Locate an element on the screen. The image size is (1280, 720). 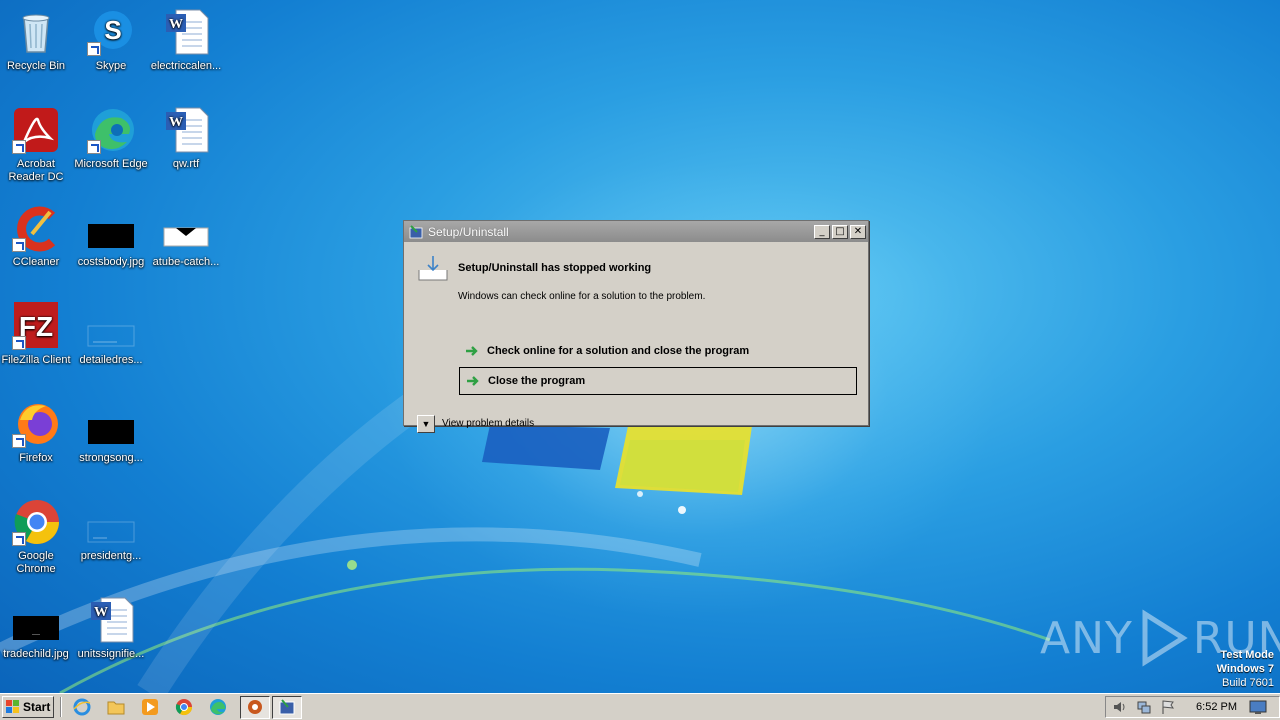
folder-icon is located at coordinates (116, 708).